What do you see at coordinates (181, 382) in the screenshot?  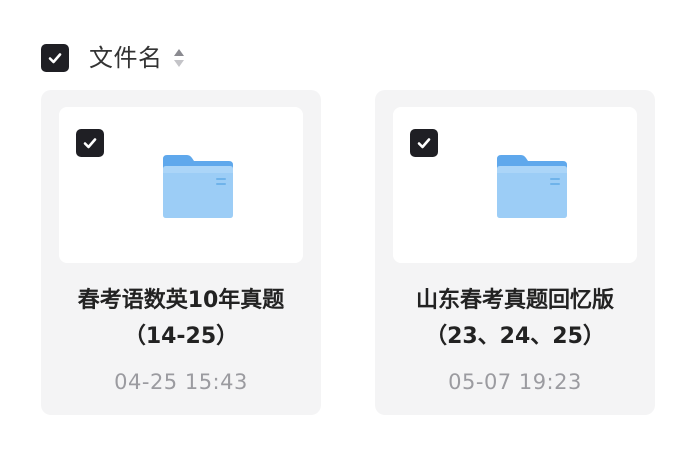 I see `file-modified-time: 04-25 15:43` at bounding box center [181, 382].